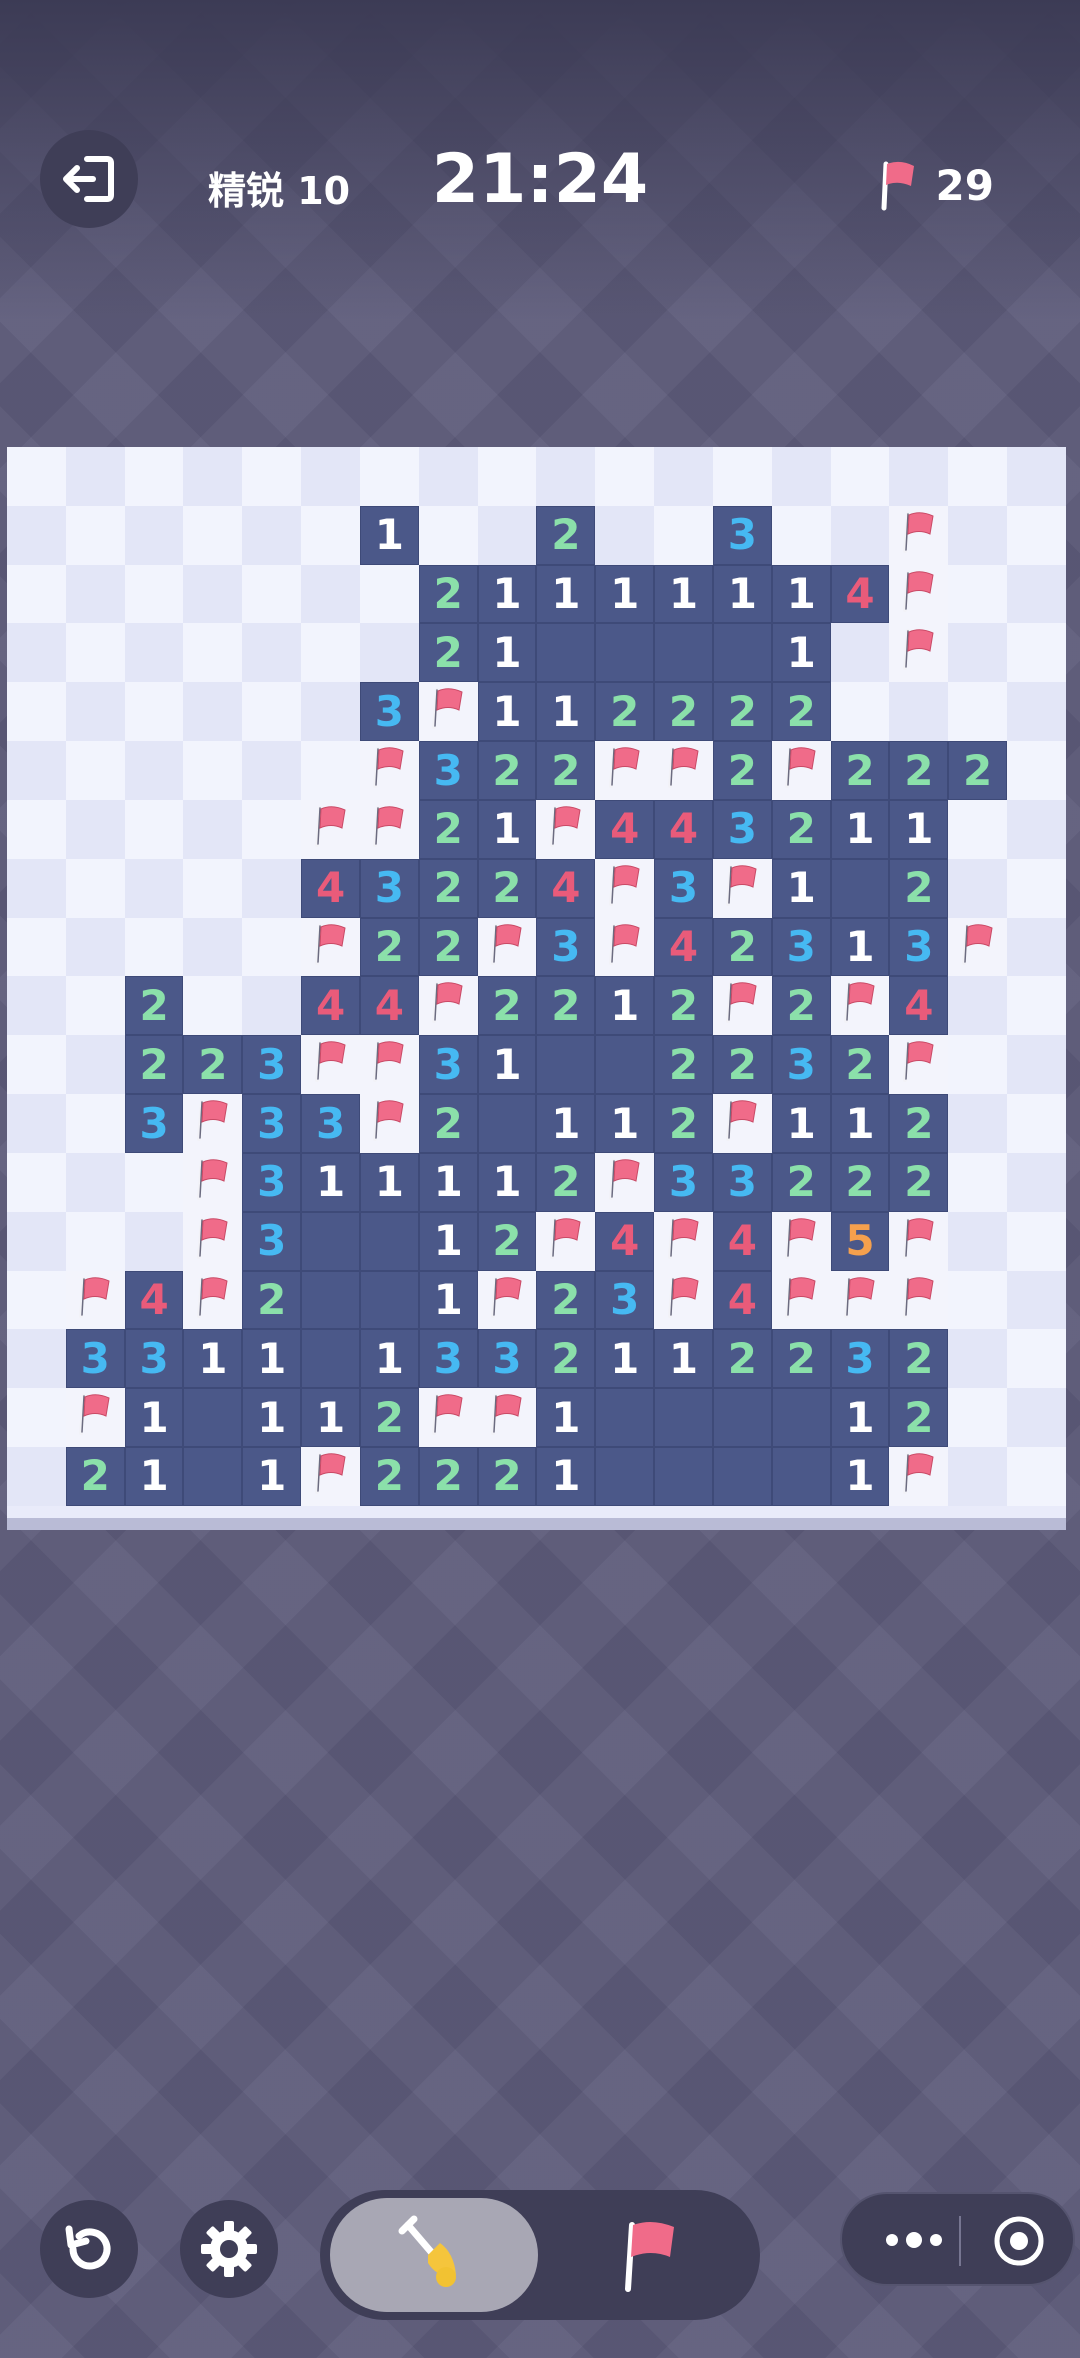  Describe the element at coordinates (914, 2240) in the screenshot. I see `more-icon` at that location.